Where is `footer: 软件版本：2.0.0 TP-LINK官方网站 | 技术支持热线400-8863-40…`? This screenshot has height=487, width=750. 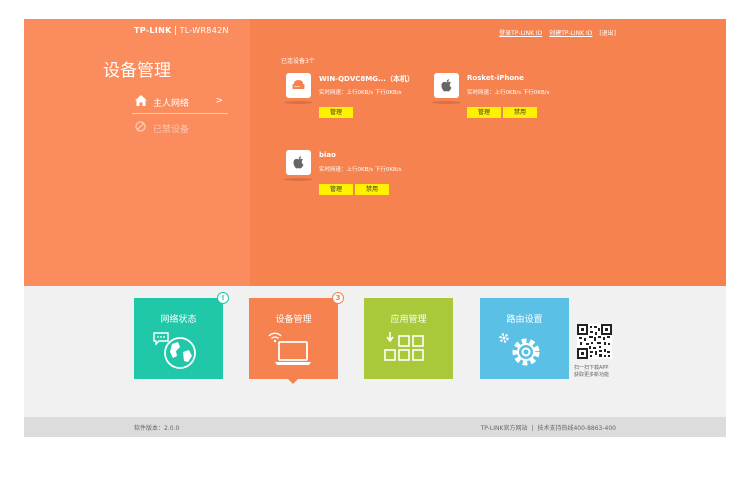 footer: 软件版本：2.0.0 TP-LINK官方网站 | 技术支持热线400-8863-40… is located at coordinates (375, 427).